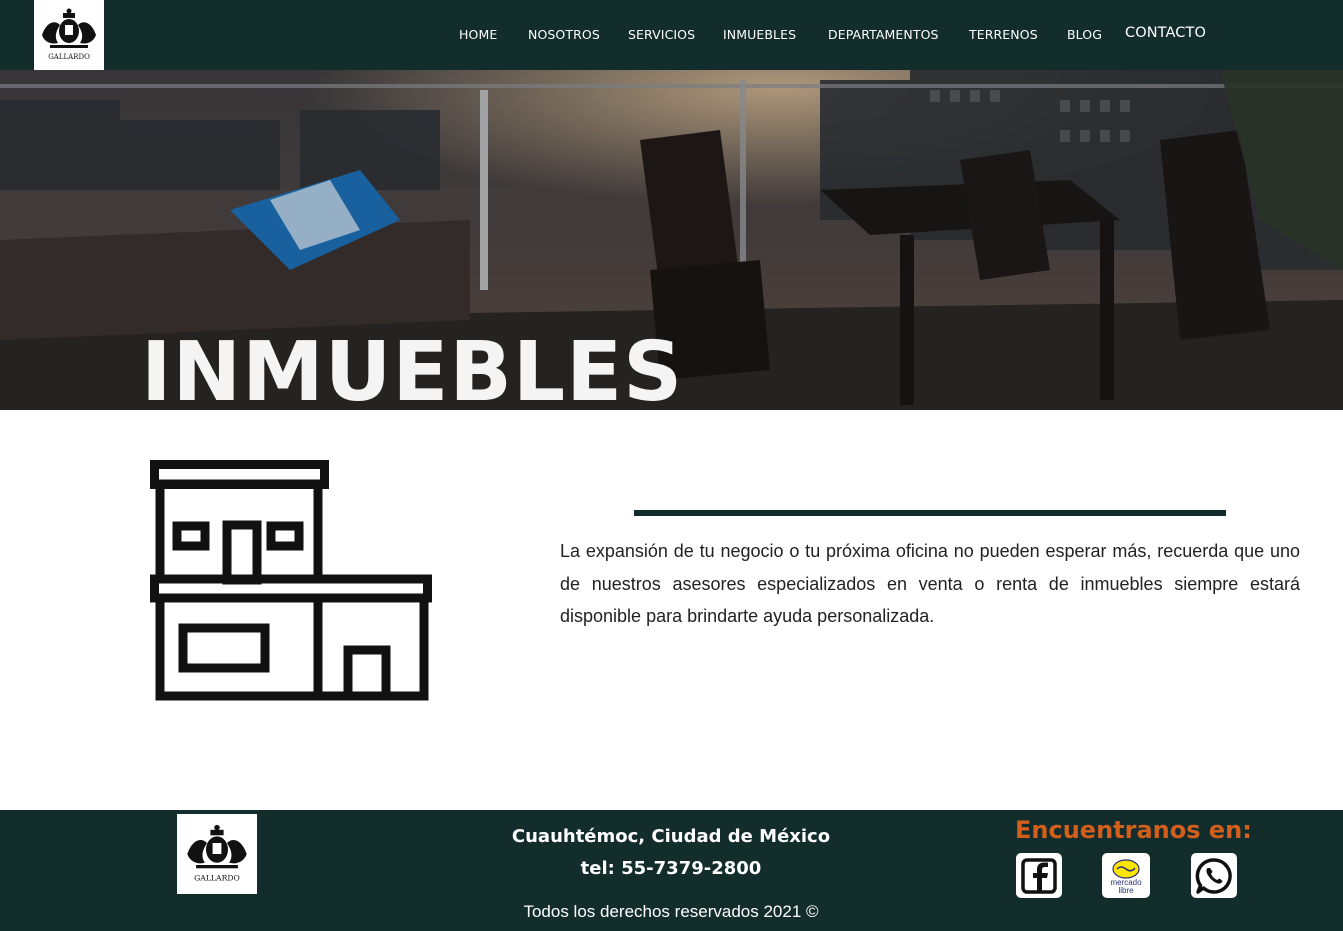 The image size is (1343, 931). Describe the element at coordinates (412, 368) in the screenshot. I see `page-title: INMUEBLES` at that location.